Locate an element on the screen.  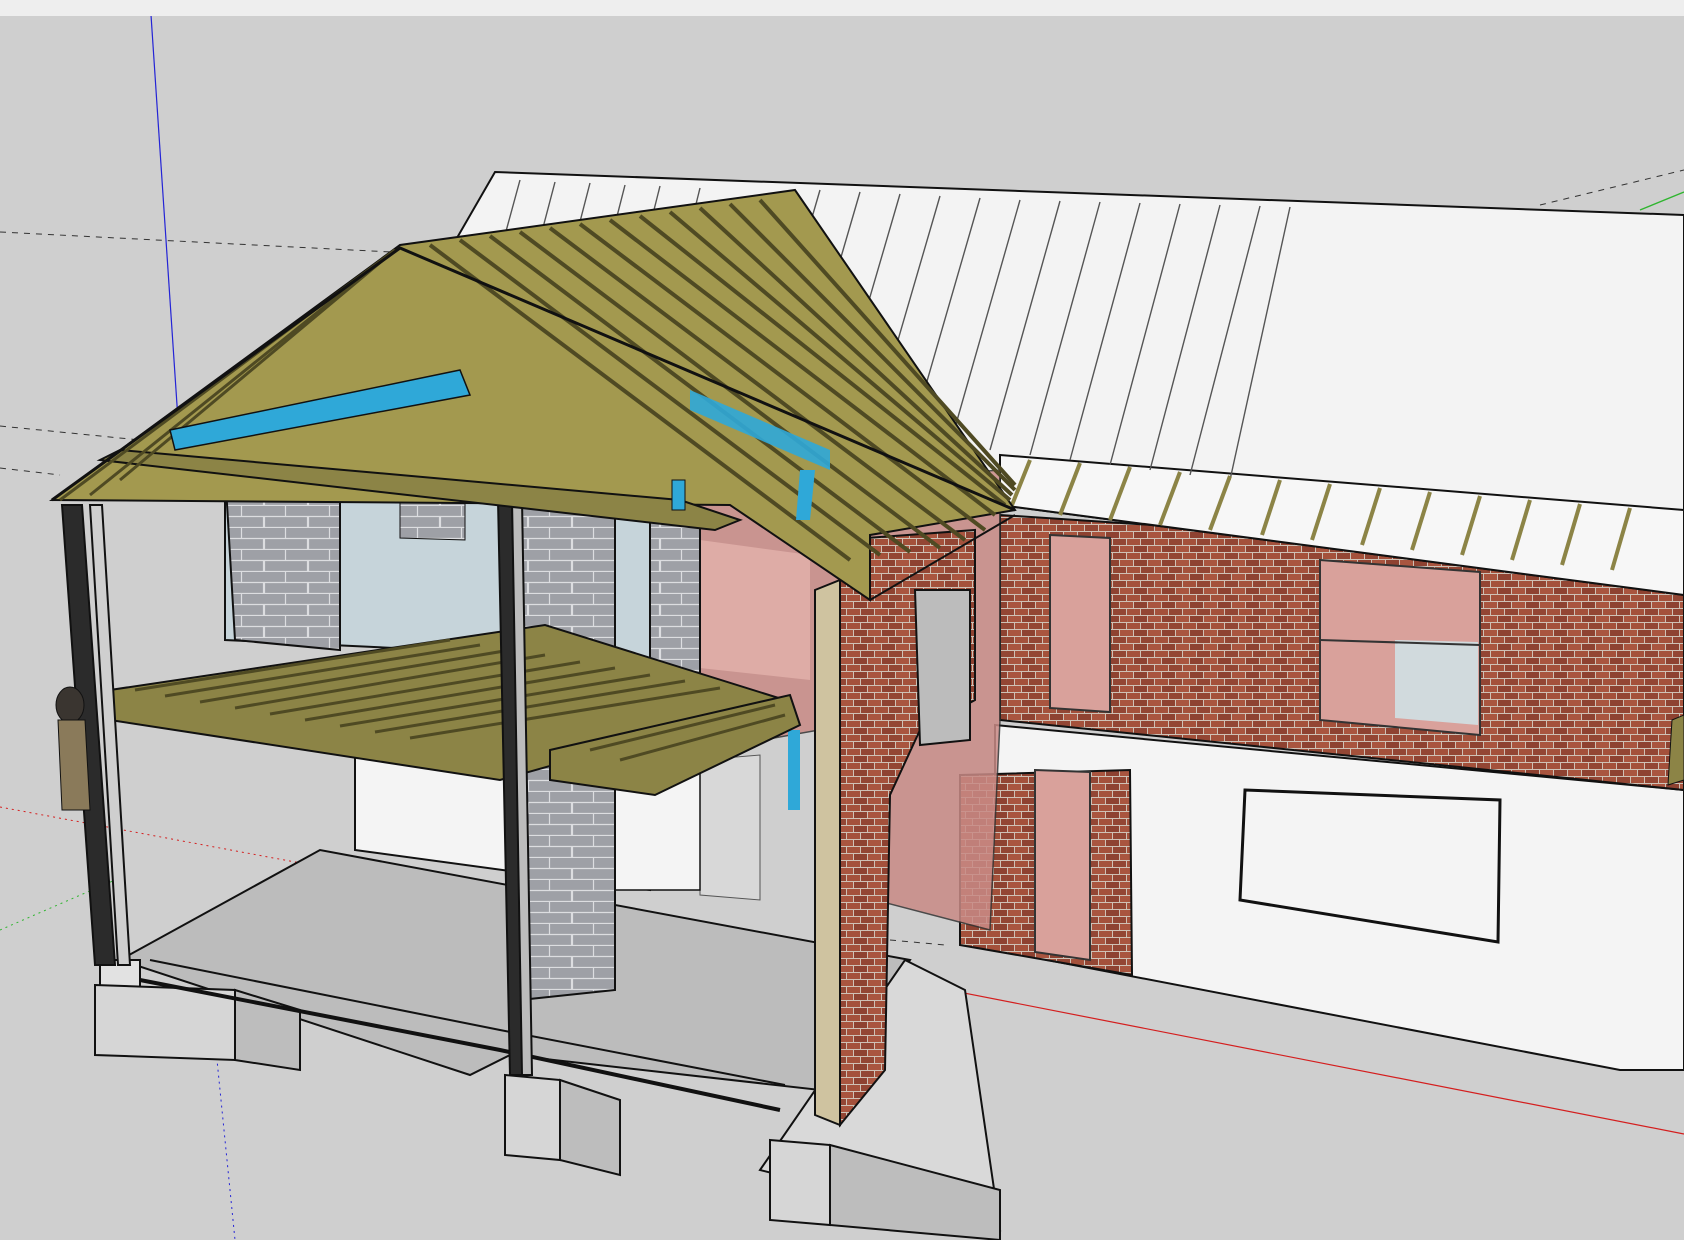
porch-glazing is located at coordinates (1062, 865).